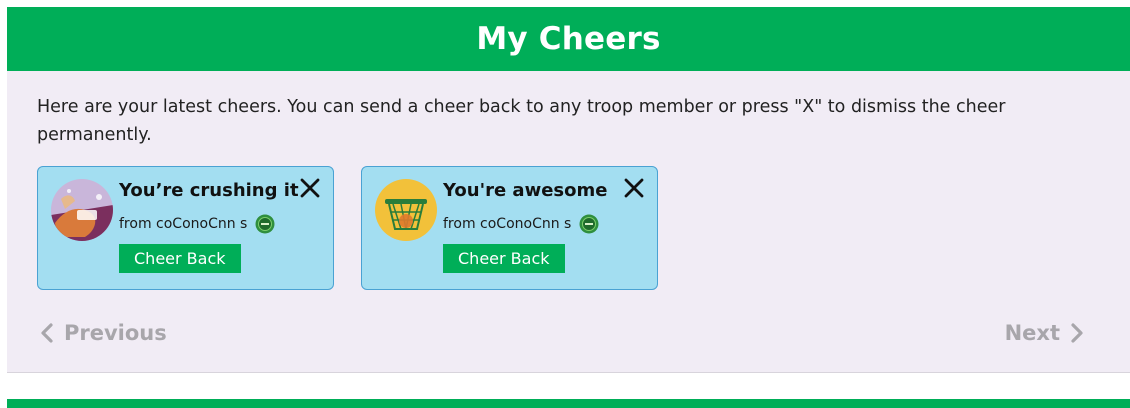  I want to click on chevron-left-icon, so click(47, 333).